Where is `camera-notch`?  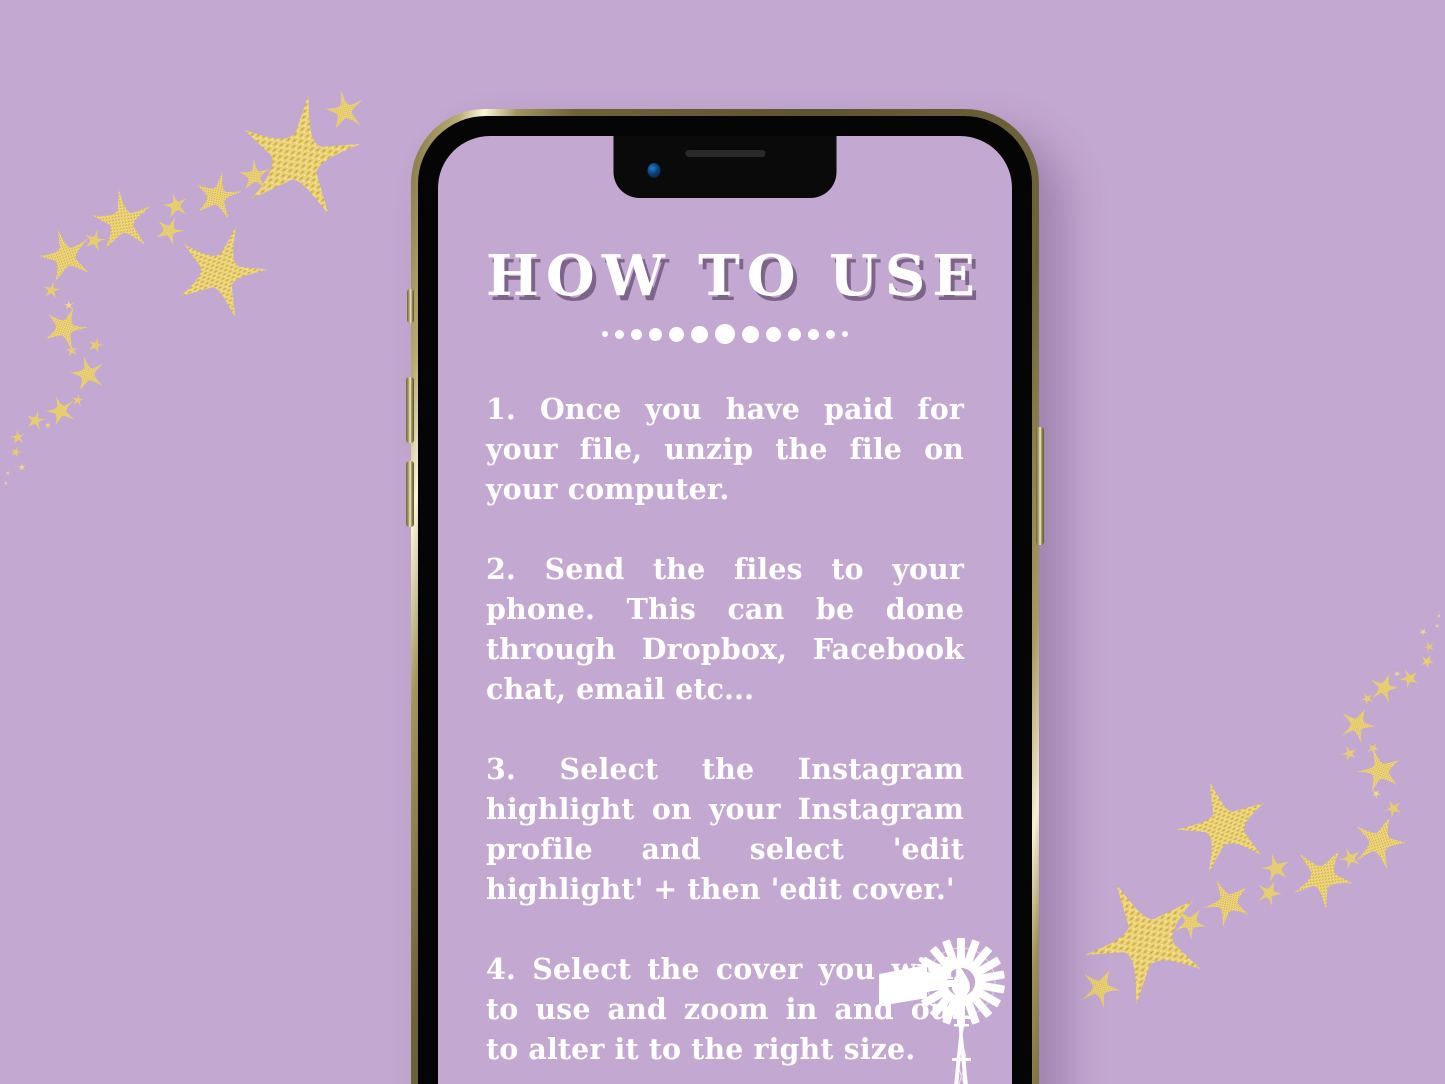
camera-notch is located at coordinates (725, 167).